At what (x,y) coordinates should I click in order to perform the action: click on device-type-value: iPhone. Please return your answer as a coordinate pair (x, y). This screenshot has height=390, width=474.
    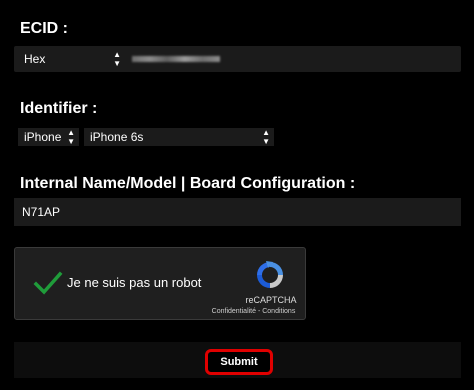
    Looking at the image, I should click on (43, 137).